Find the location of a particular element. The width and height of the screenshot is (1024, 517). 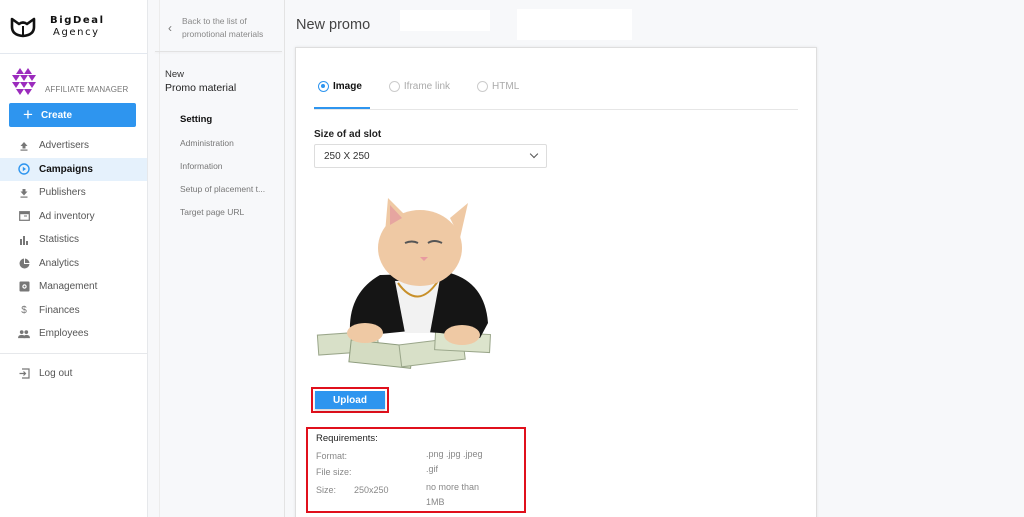

type-tabs: Image Iframe link HTML is located at coordinates (432, 86).